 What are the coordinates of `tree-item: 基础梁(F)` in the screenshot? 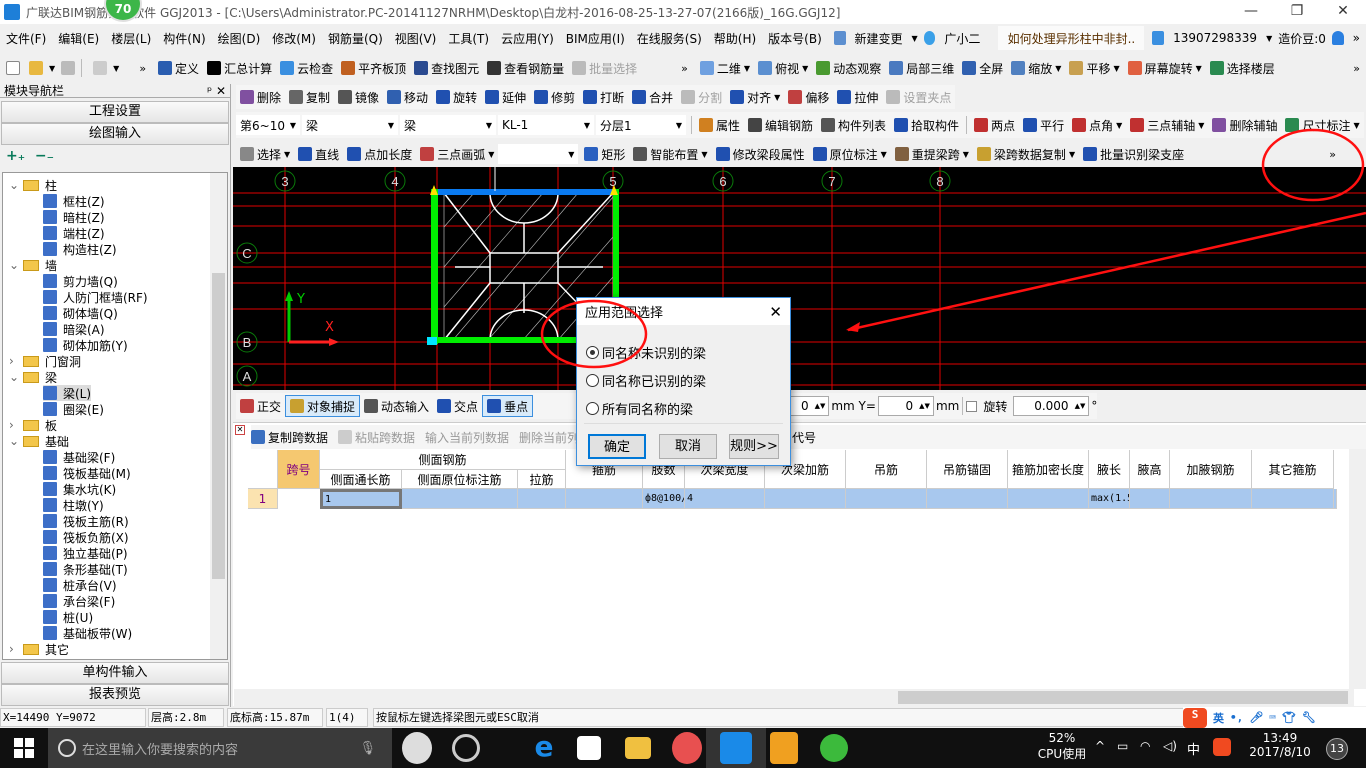 It's located at (79, 457).